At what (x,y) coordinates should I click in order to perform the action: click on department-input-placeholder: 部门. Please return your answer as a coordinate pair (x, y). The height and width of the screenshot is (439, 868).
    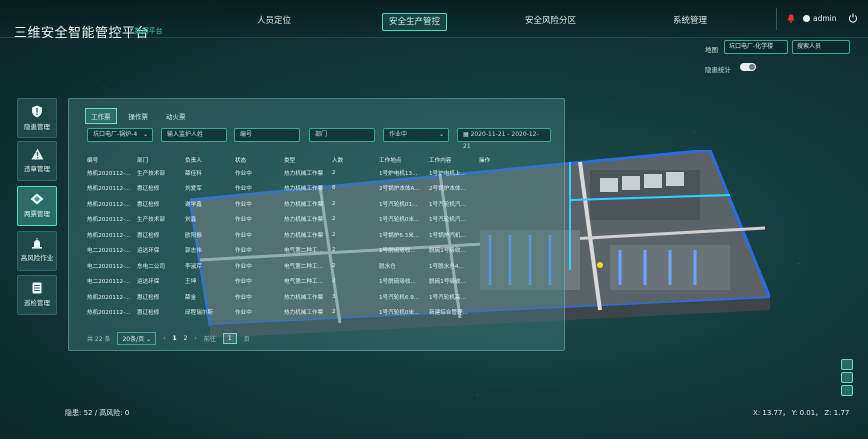
    Looking at the image, I should click on (321, 134).